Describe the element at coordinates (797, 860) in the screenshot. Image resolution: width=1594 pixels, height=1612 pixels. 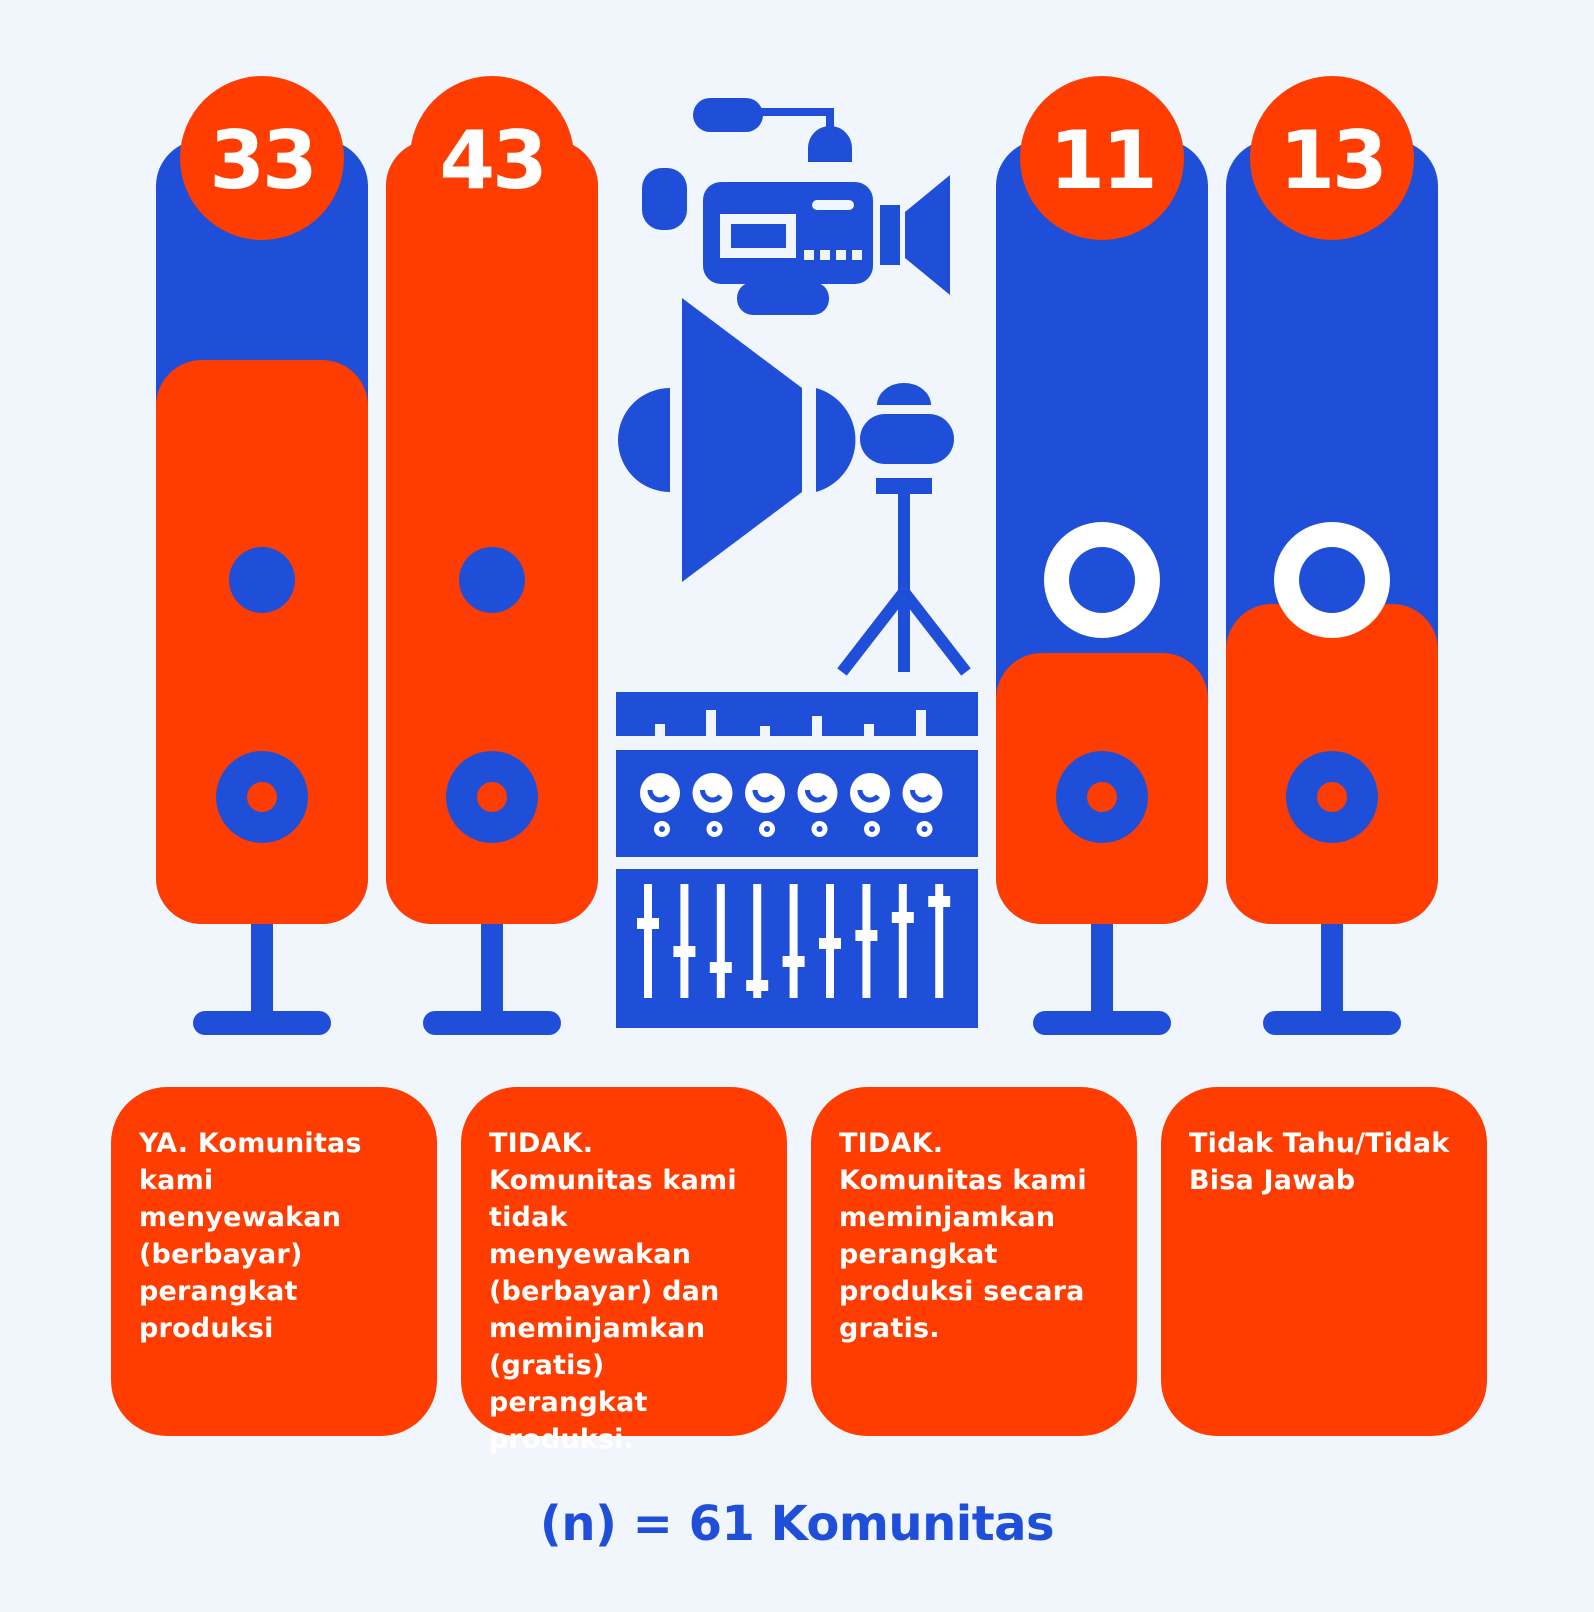
I see `audio-mixer-icon` at that location.